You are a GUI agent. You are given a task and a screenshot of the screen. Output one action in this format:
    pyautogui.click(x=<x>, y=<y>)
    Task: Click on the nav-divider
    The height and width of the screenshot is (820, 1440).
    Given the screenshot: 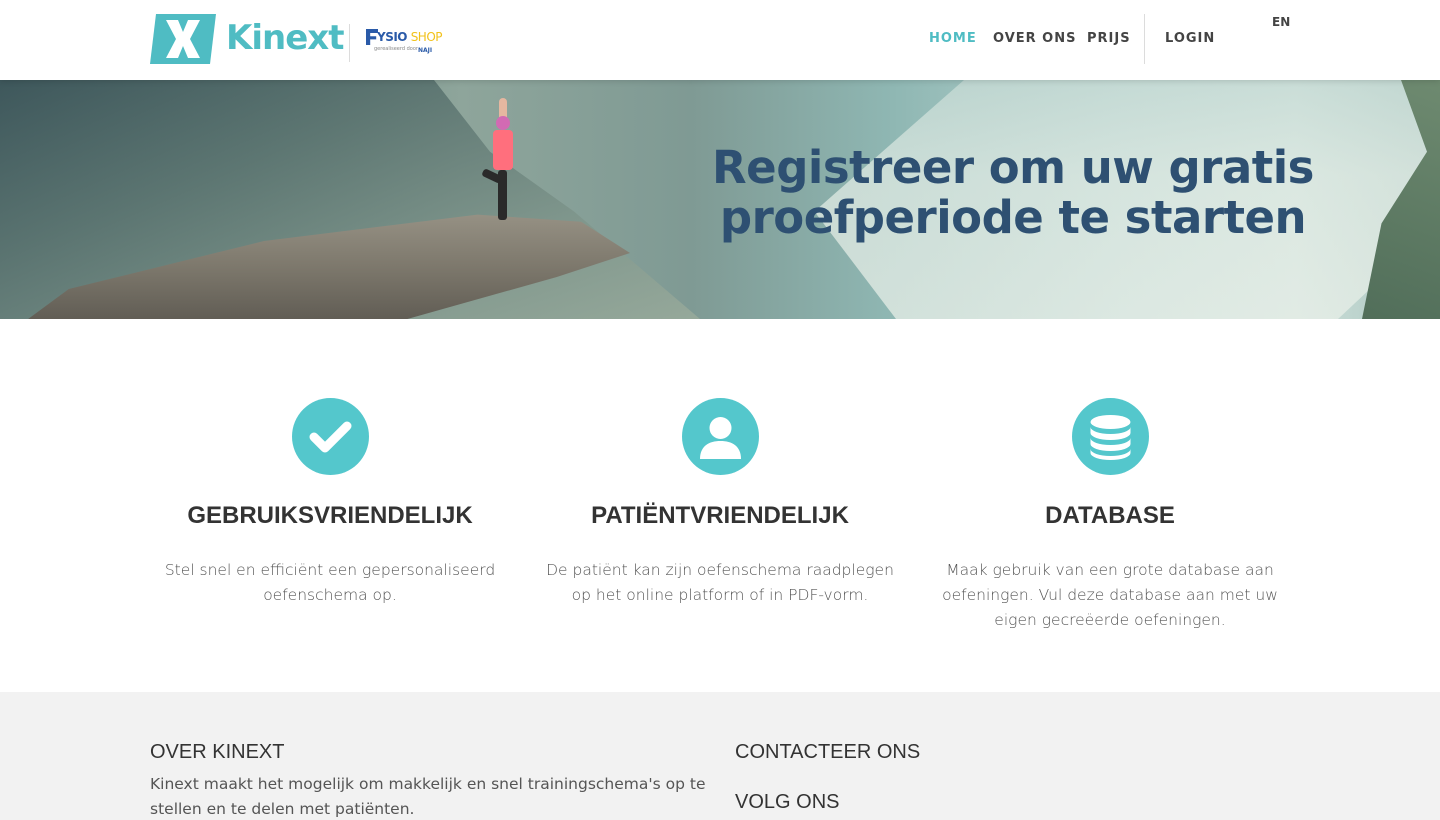 What is the action you would take?
    pyautogui.click(x=1144, y=39)
    